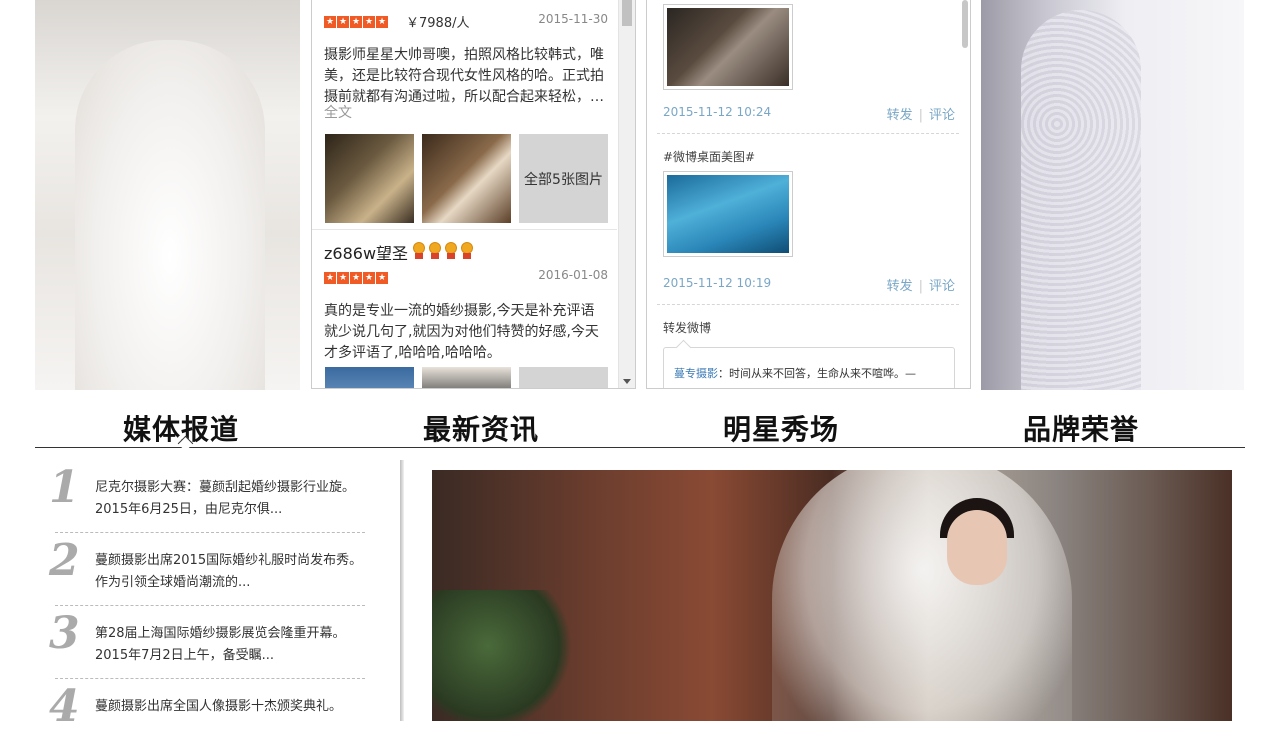 Image resolution: width=1280 pixels, height=752 pixels. I want to click on review1-price: ￥7988/人, so click(438, 23).